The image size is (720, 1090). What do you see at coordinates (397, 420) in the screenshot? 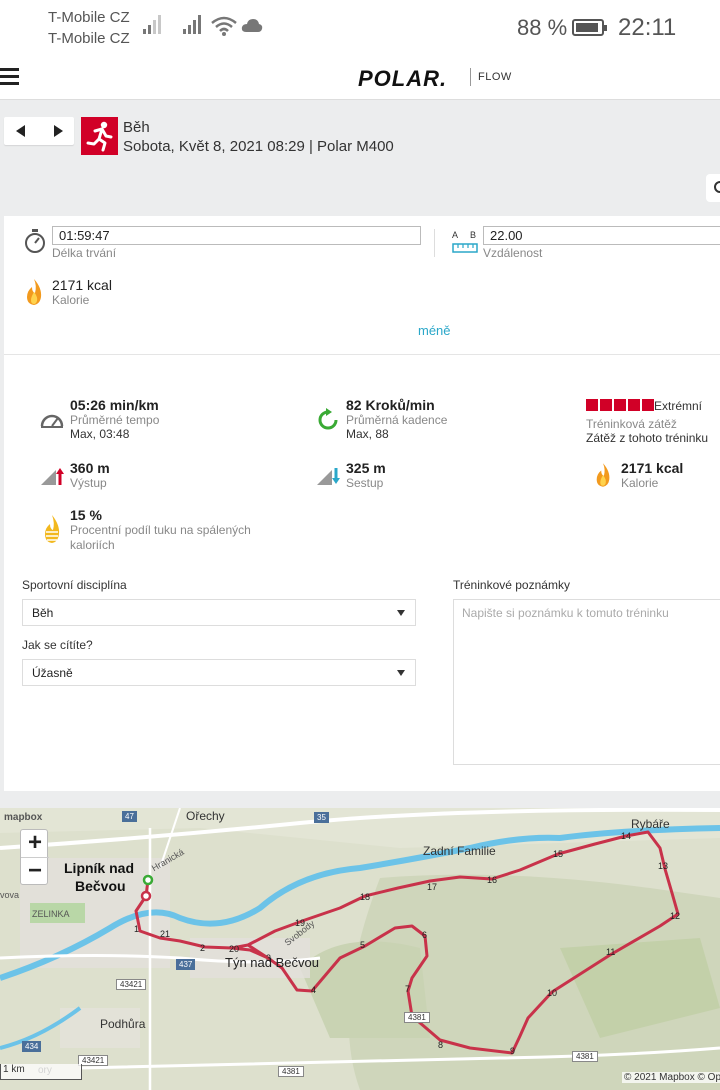
I see `cadence-label: Průměrná kadence` at bounding box center [397, 420].